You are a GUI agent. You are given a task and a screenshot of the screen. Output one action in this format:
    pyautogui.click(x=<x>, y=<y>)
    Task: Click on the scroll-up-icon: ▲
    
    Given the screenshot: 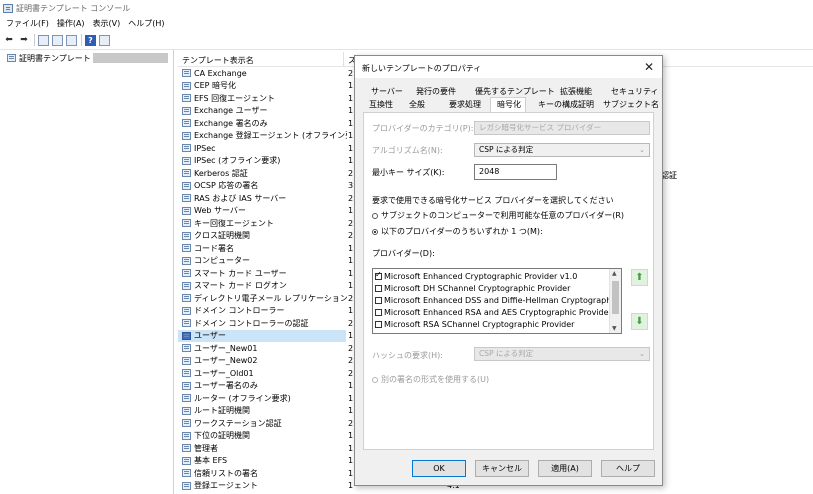 What is the action you would take?
    pyautogui.click(x=614, y=273)
    